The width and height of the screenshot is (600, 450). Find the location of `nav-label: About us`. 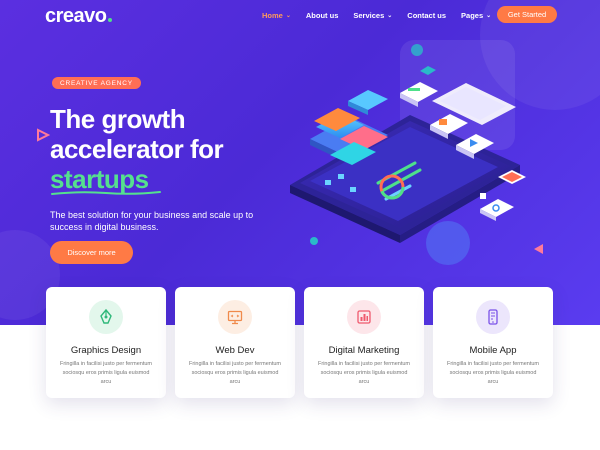

nav-label: About us is located at coordinates (322, 15).